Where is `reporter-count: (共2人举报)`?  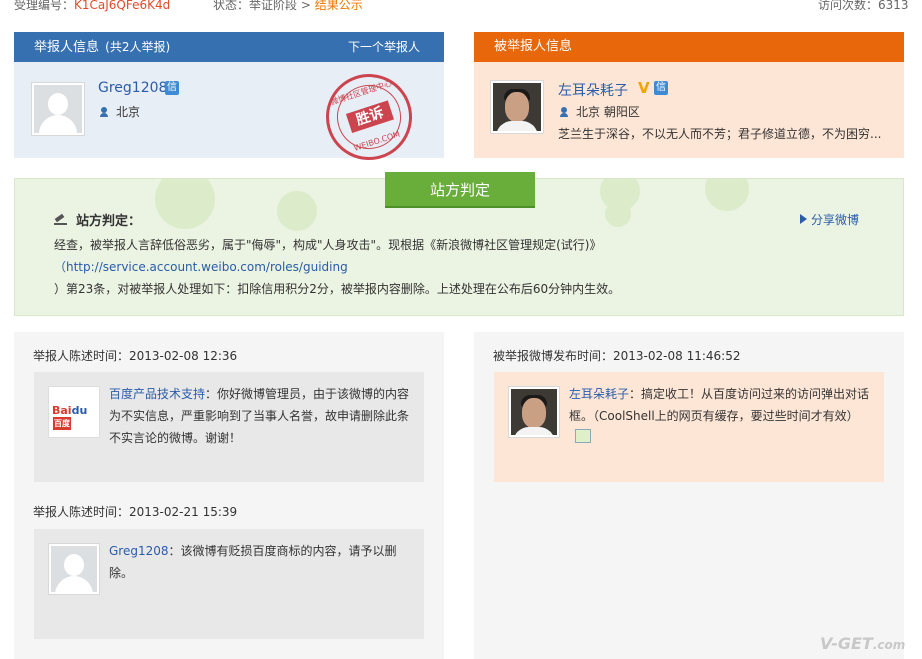
reporter-count: (共2人举报) is located at coordinates (138, 47).